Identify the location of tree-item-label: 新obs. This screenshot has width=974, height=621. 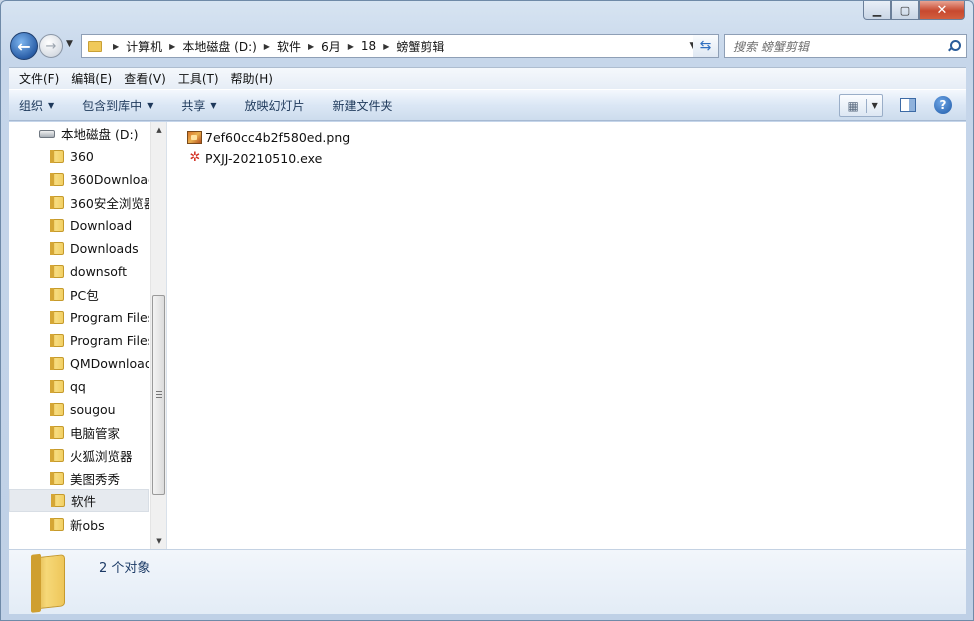
(87, 525).